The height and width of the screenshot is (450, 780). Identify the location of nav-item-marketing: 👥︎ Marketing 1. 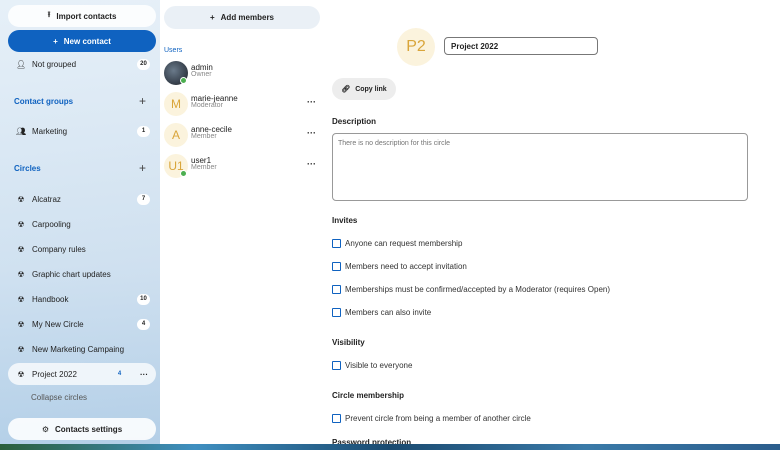
(82, 131).